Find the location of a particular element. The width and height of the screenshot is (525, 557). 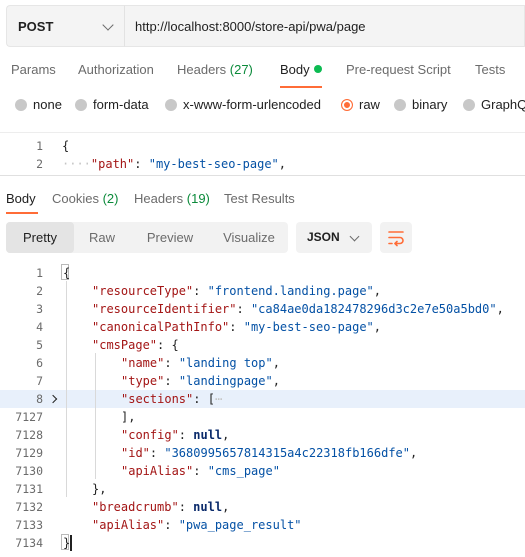

code-line: "type": "landingpage", is located at coordinates (200, 381).